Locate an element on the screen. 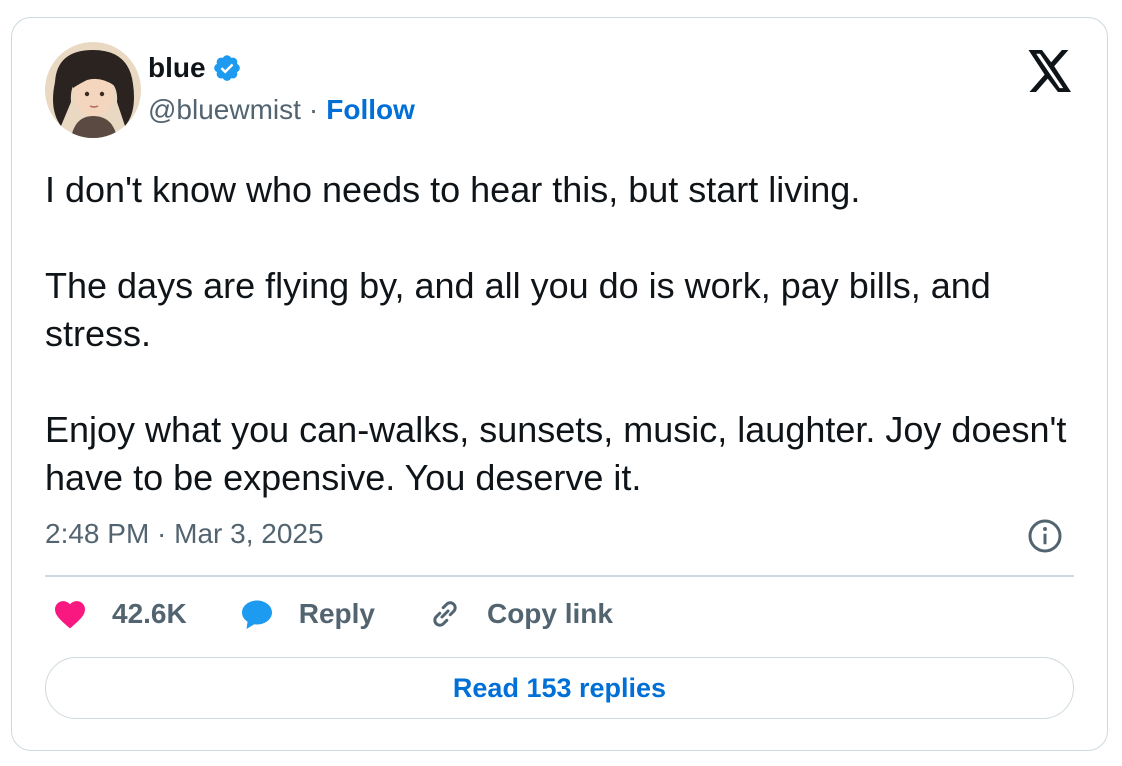 The height and width of the screenshot is (766, 1122). info-icon is located at coordinates (1045, 536).